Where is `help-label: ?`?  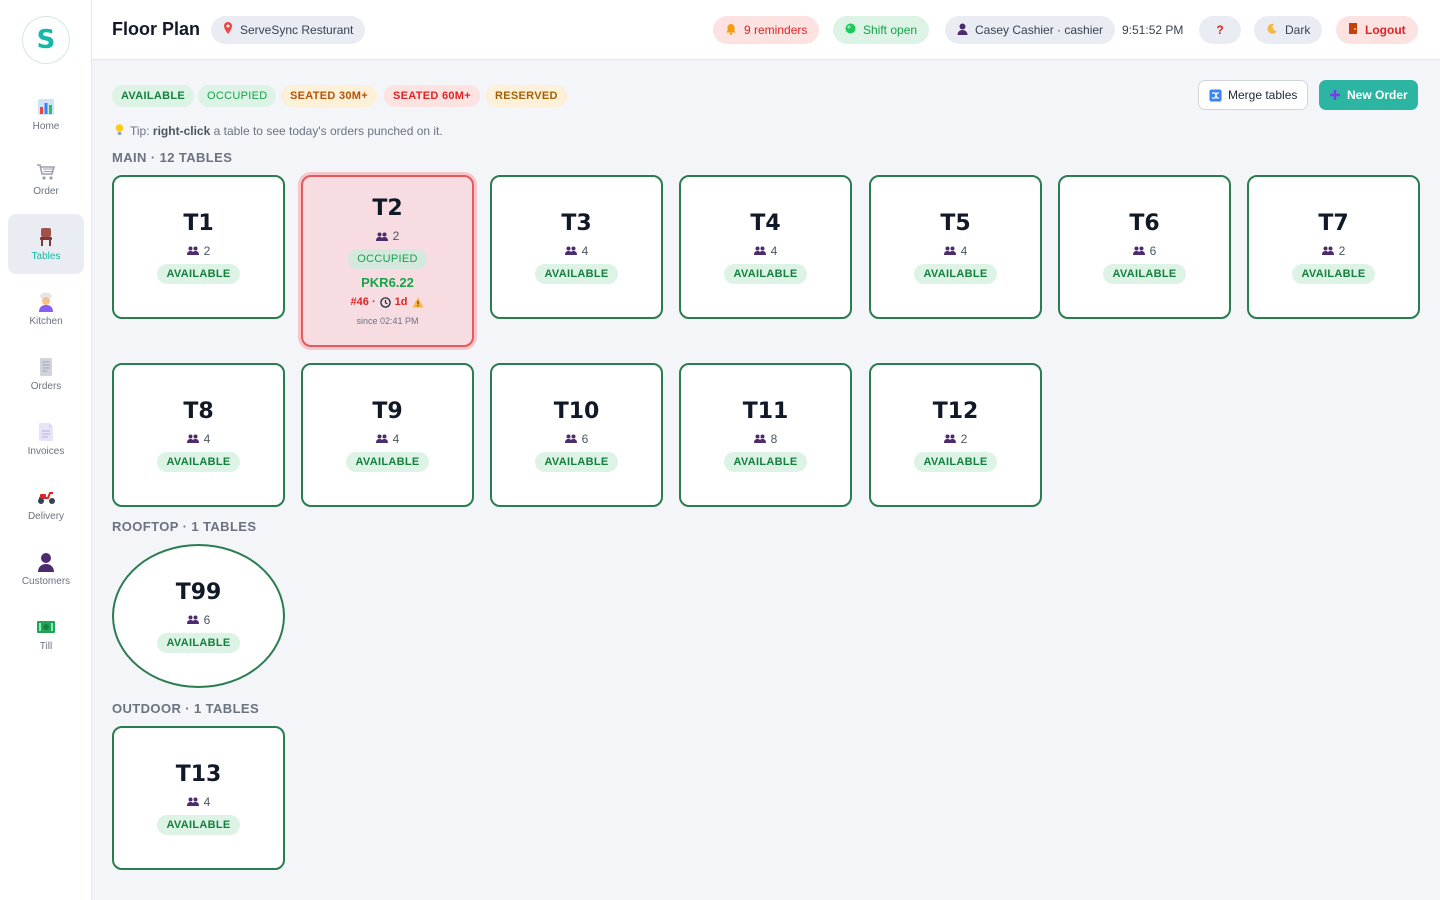
help-label: ? is located at coordinates (1220, 30).